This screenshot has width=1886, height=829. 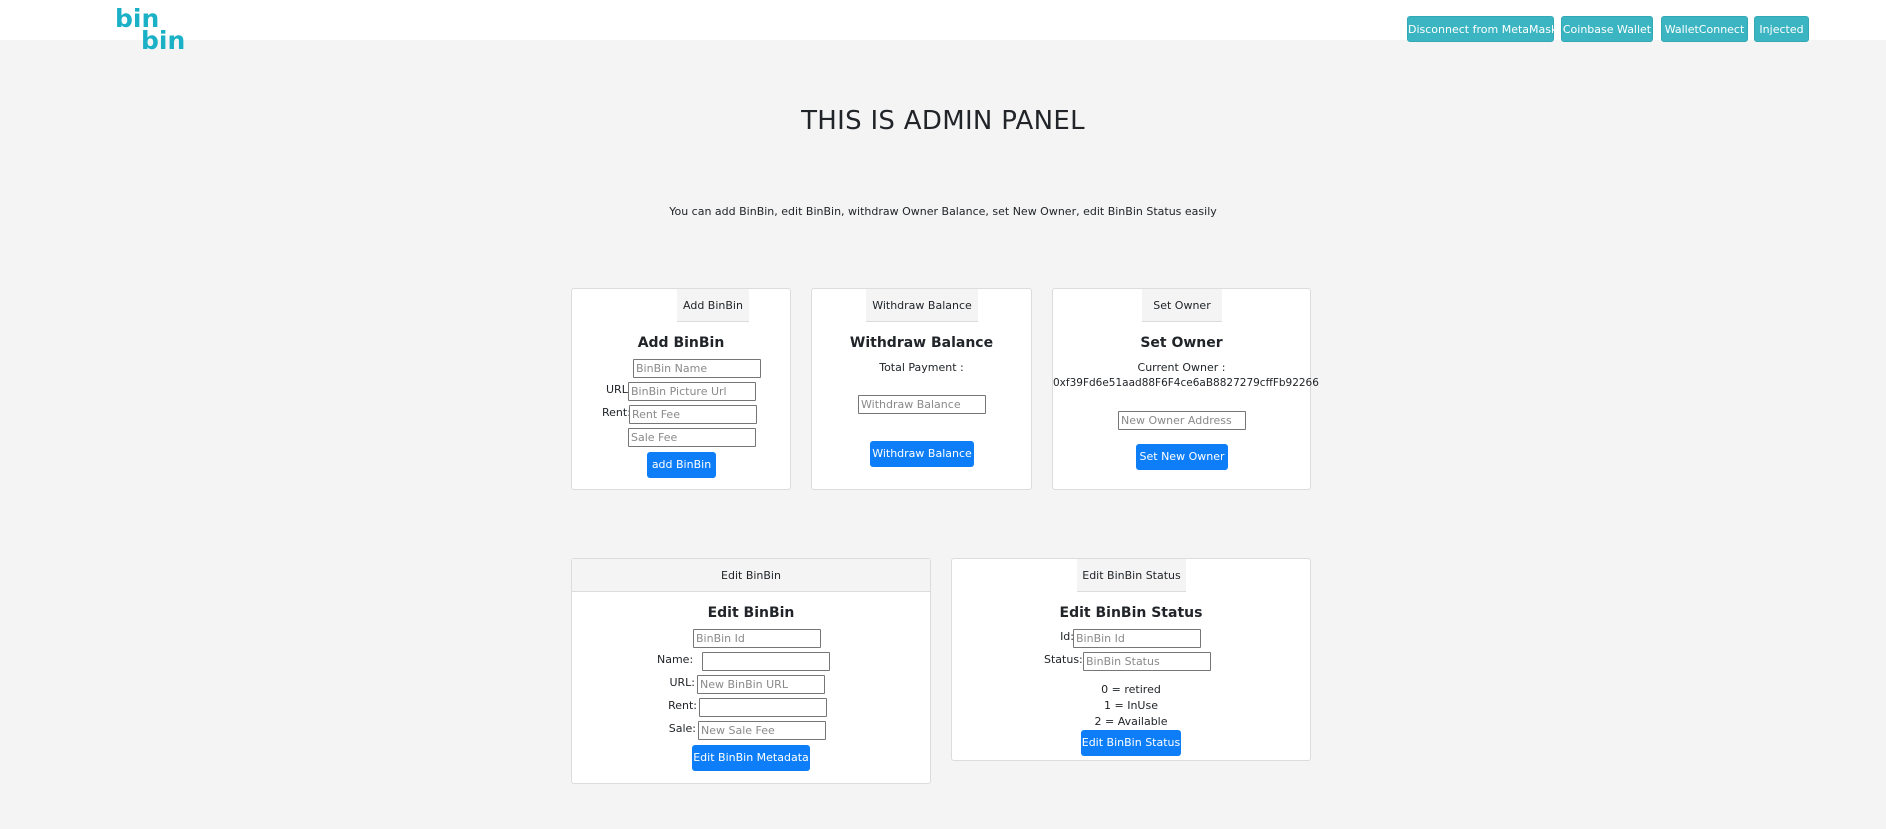 I want to click on coinbase-wallet-button: Coinbase Wallet, so click(x=1607, y=29).